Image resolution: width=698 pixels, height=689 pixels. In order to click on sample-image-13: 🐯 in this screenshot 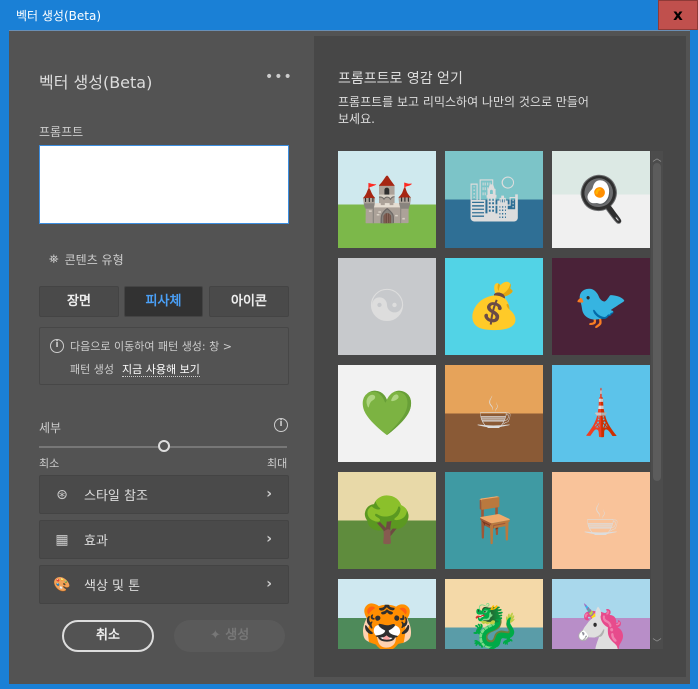, I will do `click(387, 614)`.